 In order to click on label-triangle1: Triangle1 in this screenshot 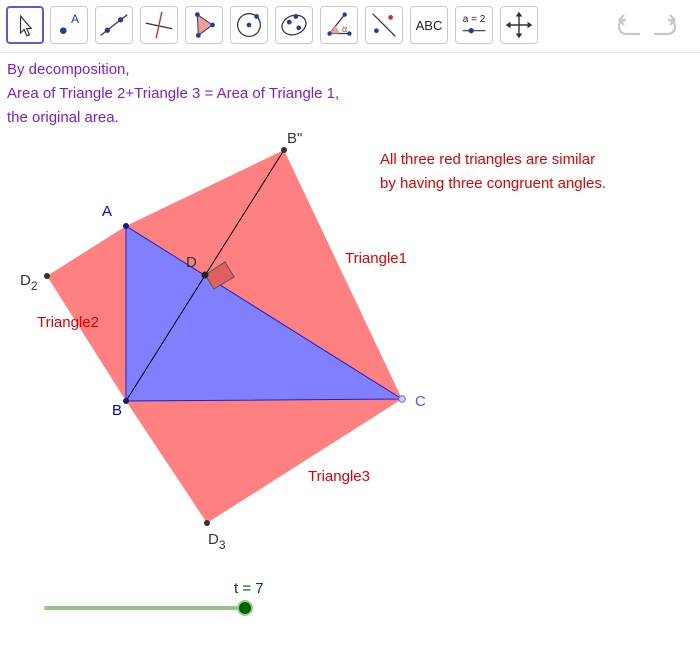, I will do `click(376, 258)`.